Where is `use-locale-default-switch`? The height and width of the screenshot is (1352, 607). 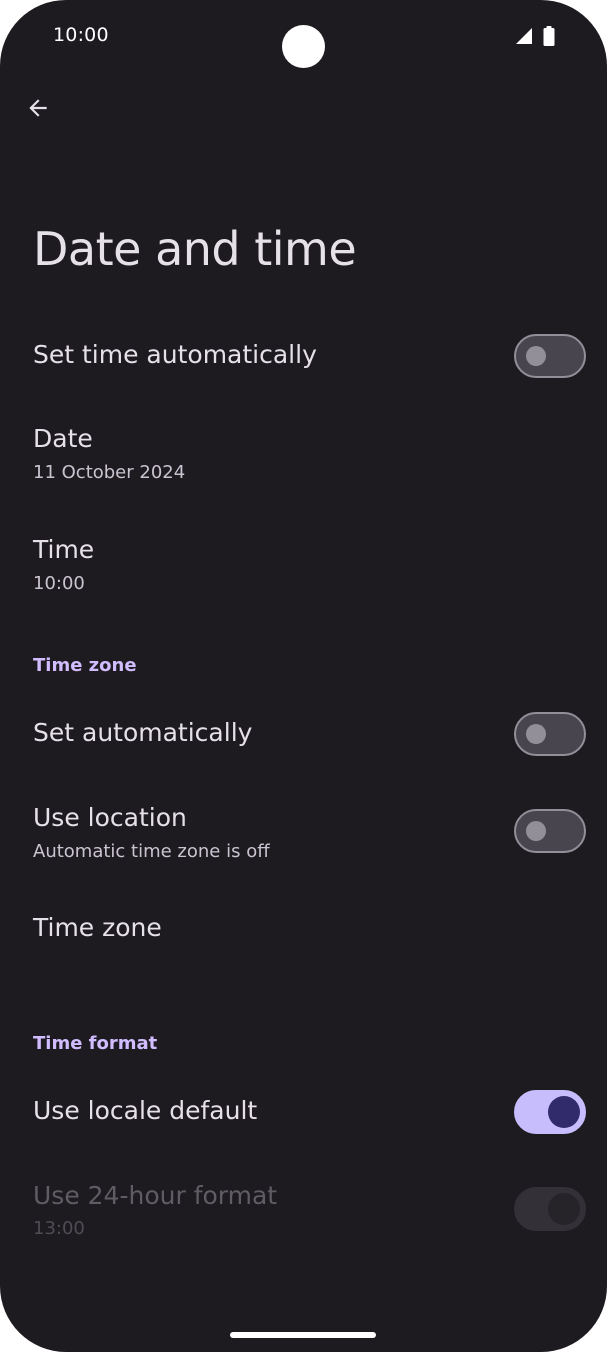
use-locale-default-switch is located at coordinates (550, 1112).